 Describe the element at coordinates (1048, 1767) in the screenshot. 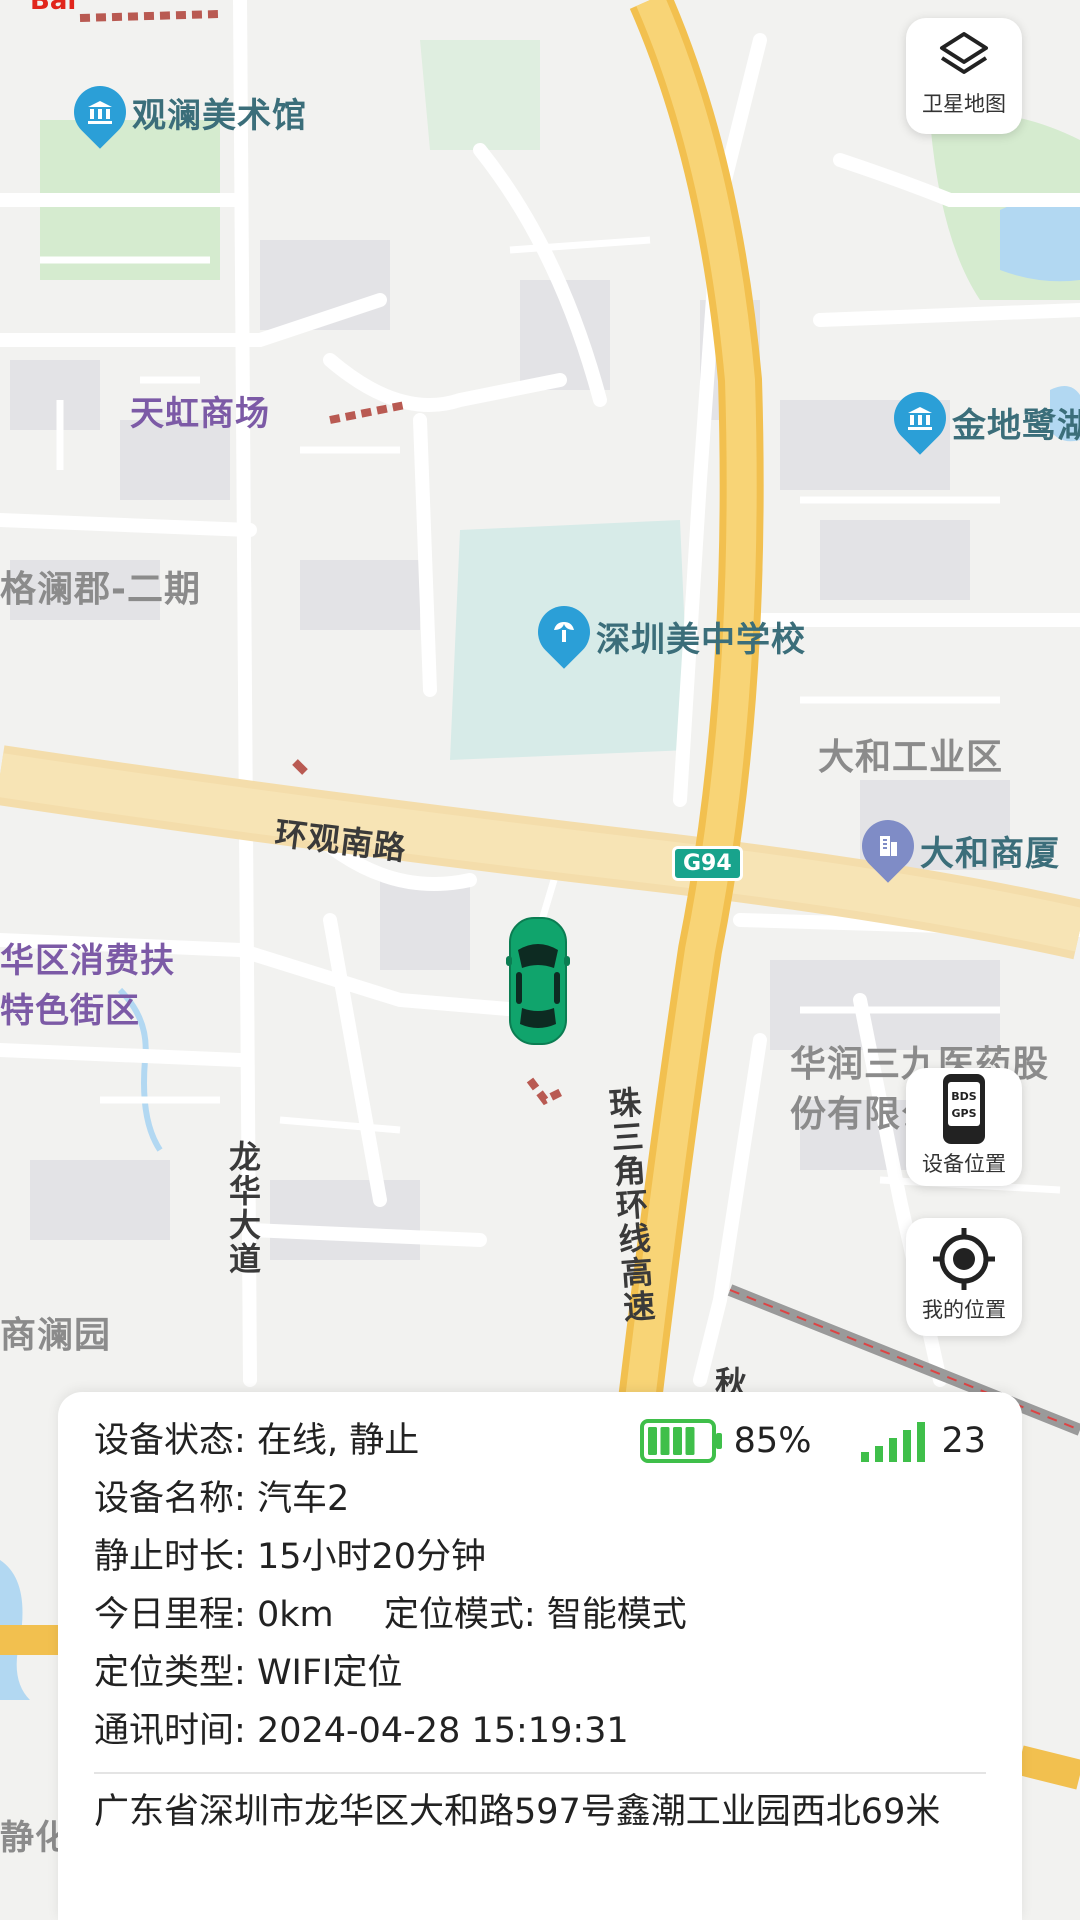

I see `road-right-bottom` at that location.